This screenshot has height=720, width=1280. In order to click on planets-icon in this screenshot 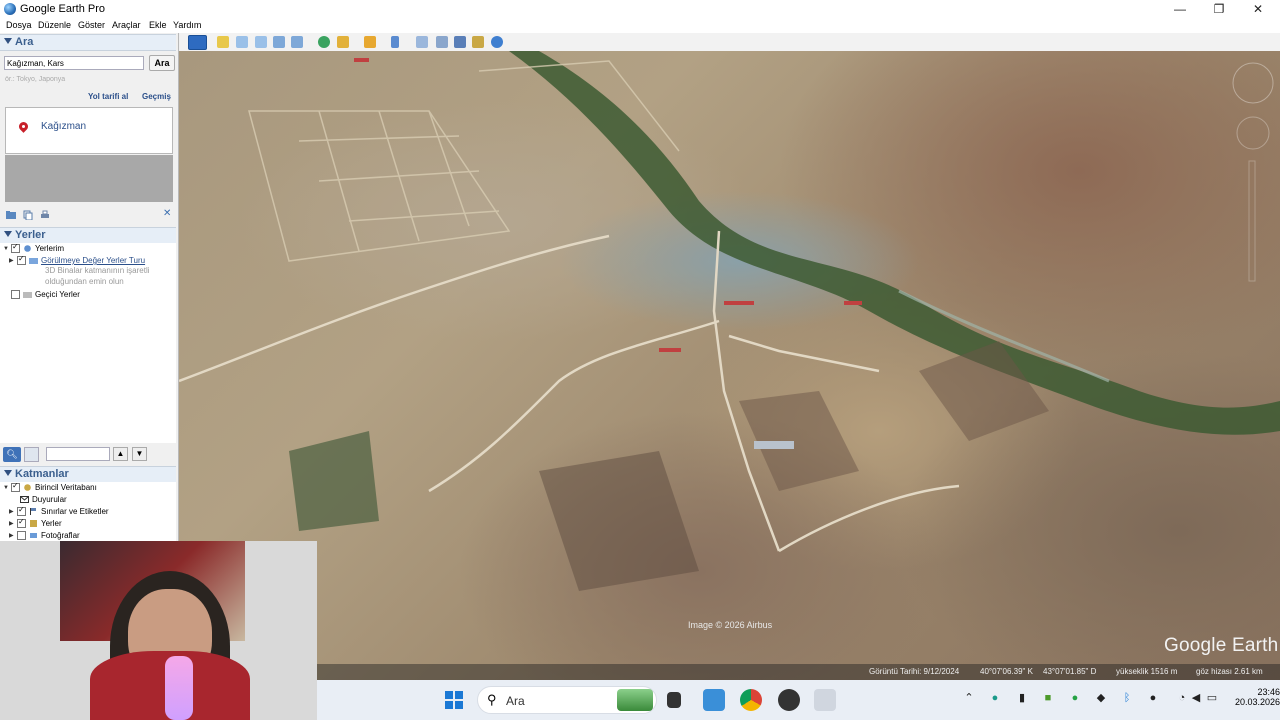, I will do `click(370, 42)`.